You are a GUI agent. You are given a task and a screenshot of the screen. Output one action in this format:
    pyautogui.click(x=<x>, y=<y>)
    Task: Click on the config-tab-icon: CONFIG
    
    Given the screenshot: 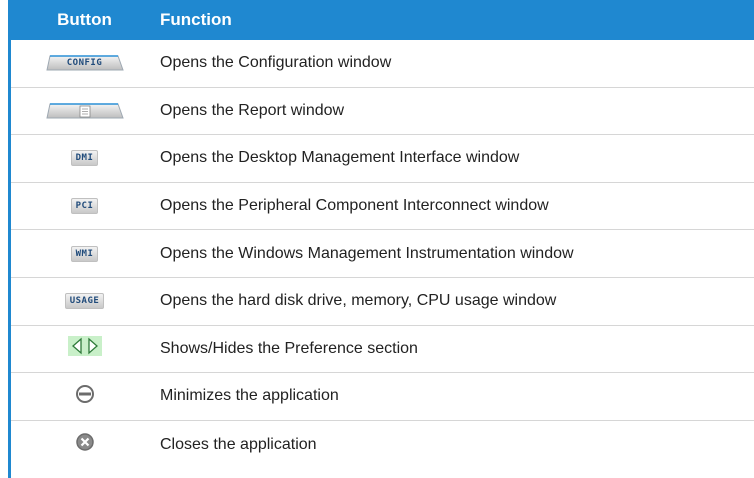 What is the action you would take?
    pyautogui.click(x=84, y=63)
    